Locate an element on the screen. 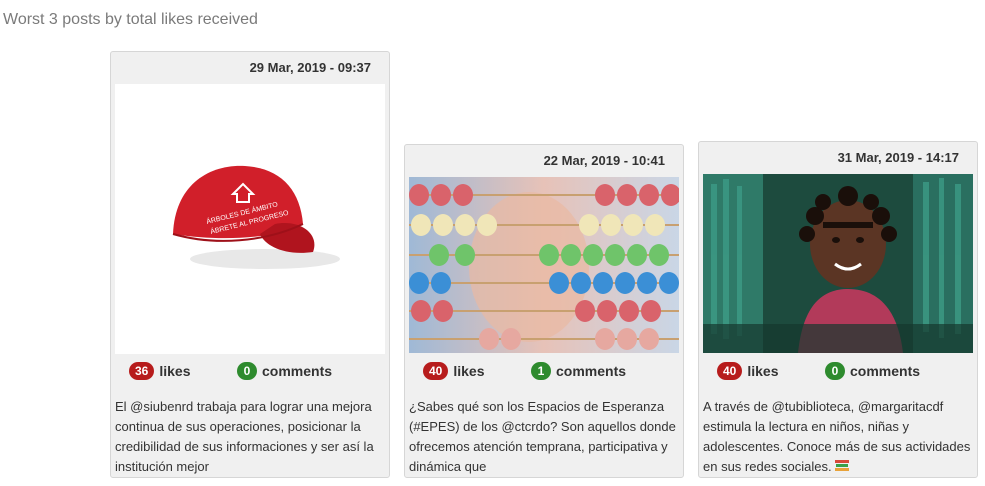  comments-badge: 1 is located at coordinates (541, 371).